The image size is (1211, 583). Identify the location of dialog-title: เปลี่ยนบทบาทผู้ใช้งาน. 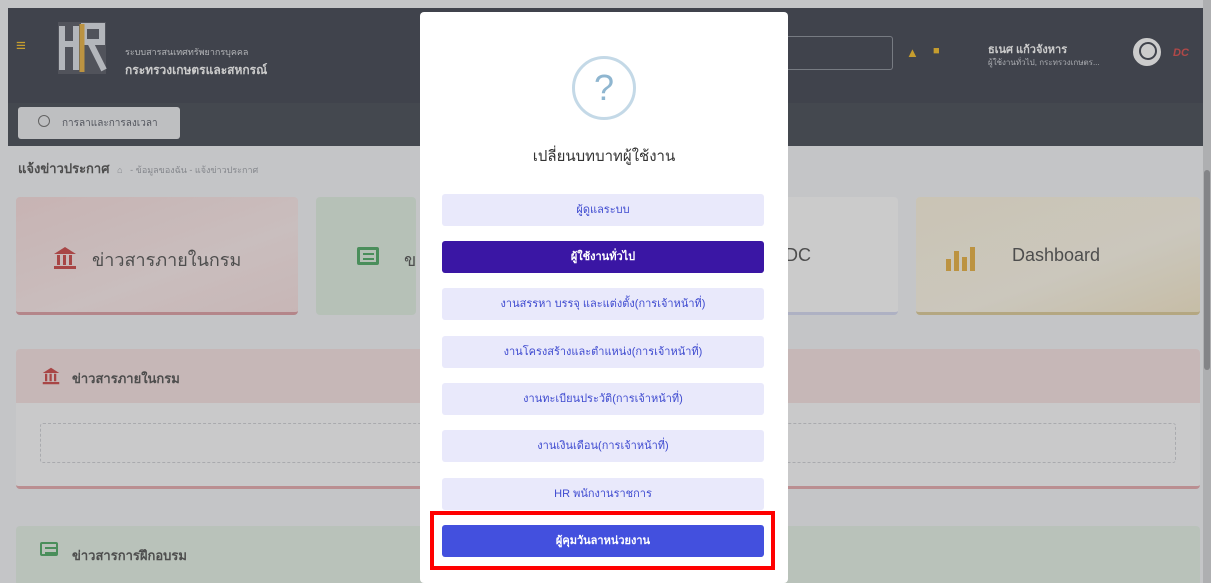
(604, 156).